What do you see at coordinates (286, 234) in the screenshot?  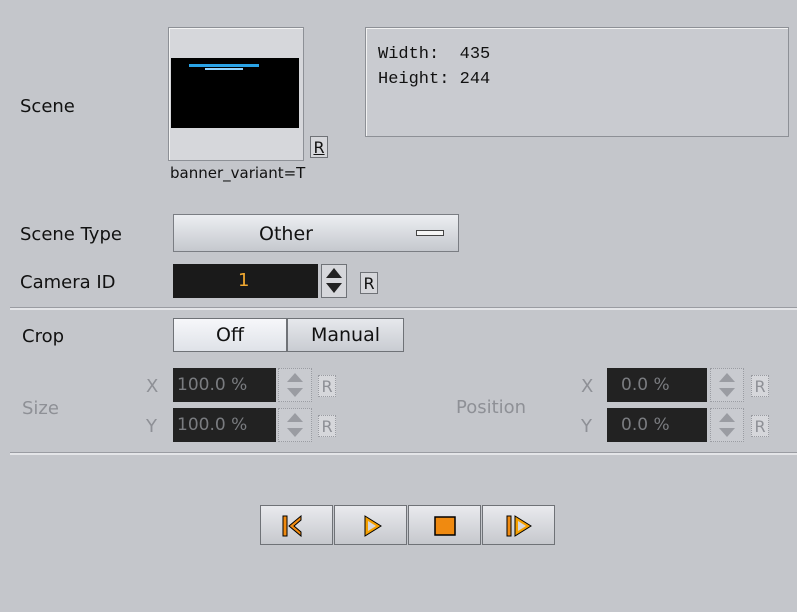 I see `scene-type-value: Other` at bounding box center [286, 234].